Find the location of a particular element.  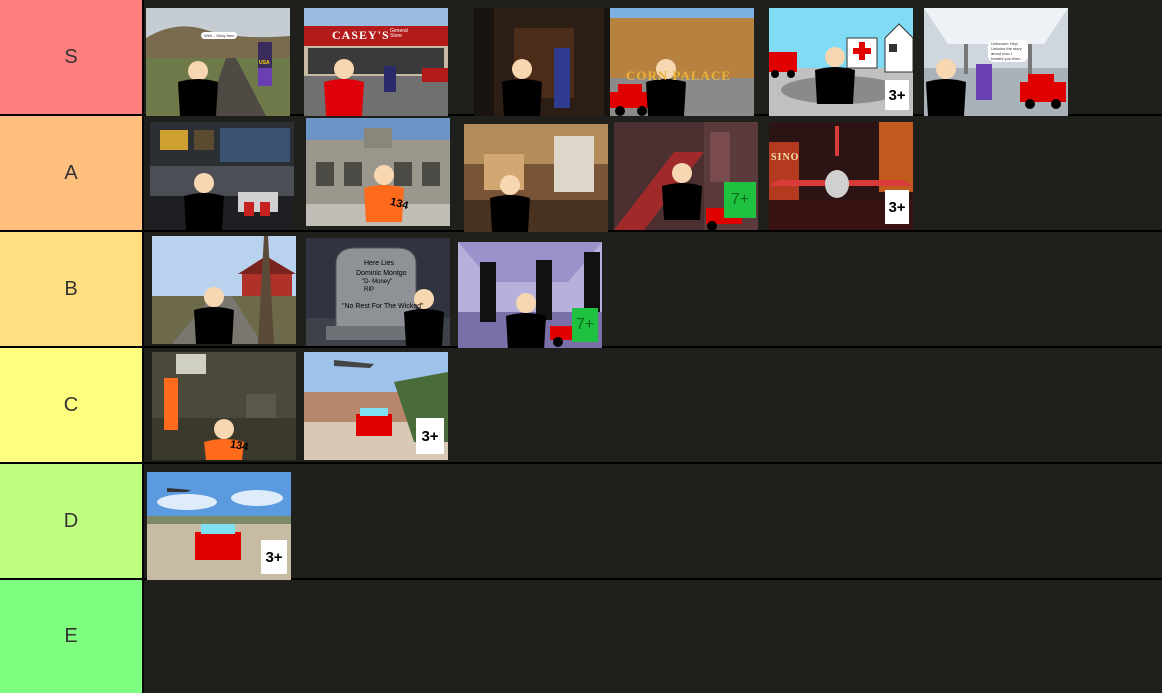

tile-prison-cell: 134 is located at coordinates (224, 406).